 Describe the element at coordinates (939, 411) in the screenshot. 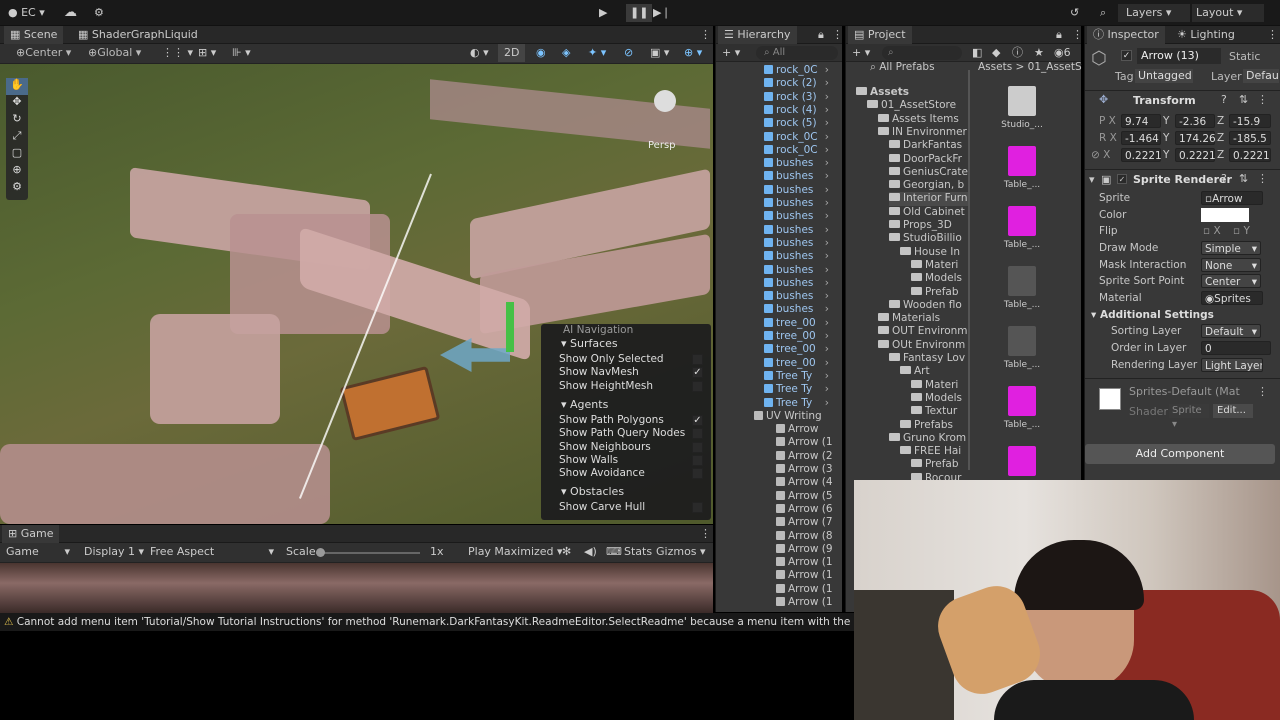

I see `folder-item: Textur` at that location.